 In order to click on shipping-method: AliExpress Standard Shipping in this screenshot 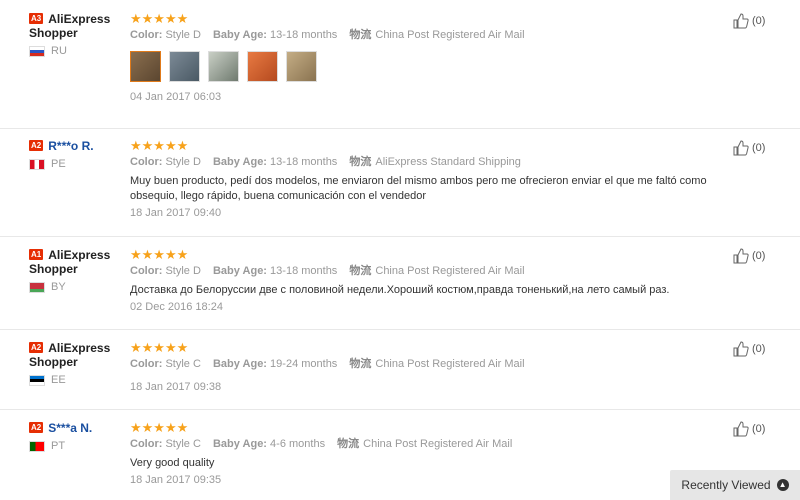, I will do `click(448, 162)`.